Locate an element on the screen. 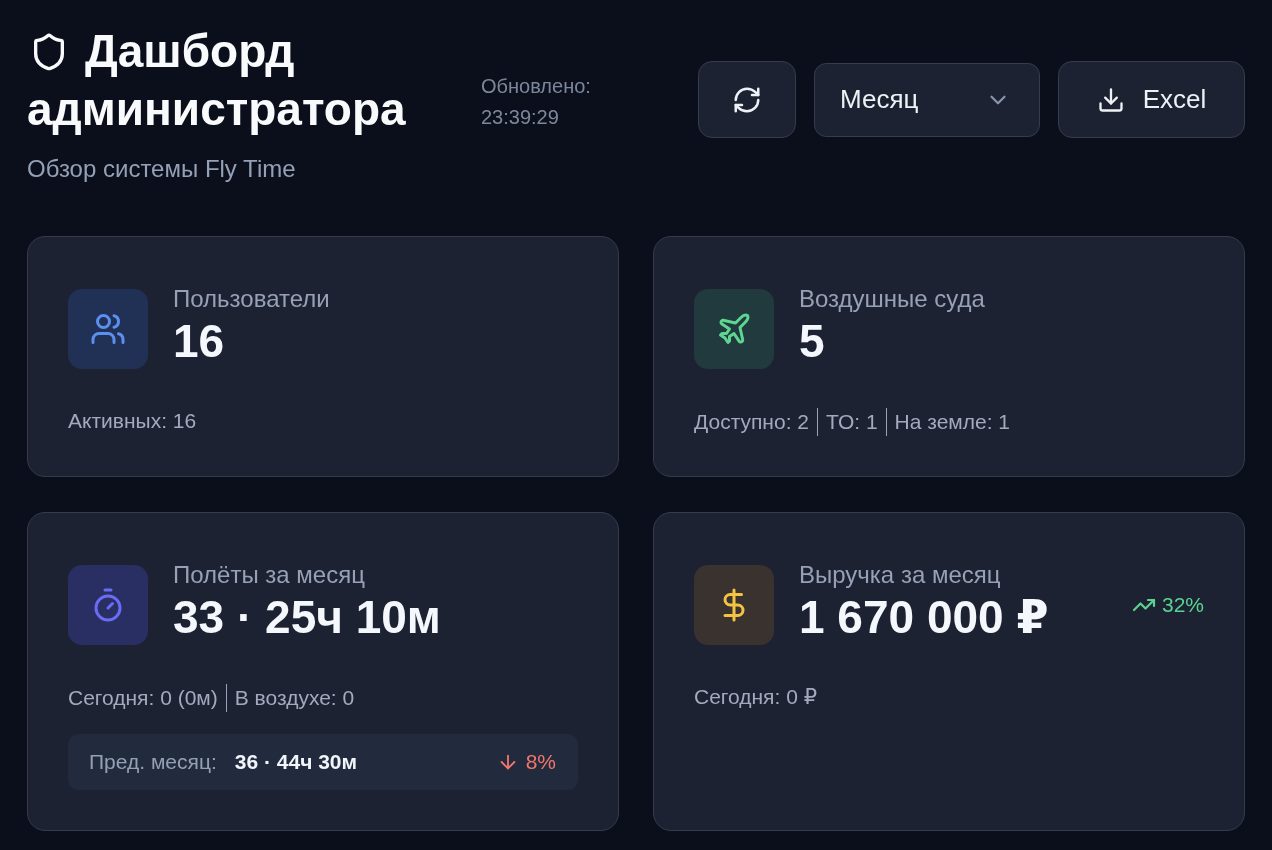 Image resolution: width=1272 pixels, height=850 pixels. stat-detail: В воздухе: 0 is located at coordinates (294, 698).